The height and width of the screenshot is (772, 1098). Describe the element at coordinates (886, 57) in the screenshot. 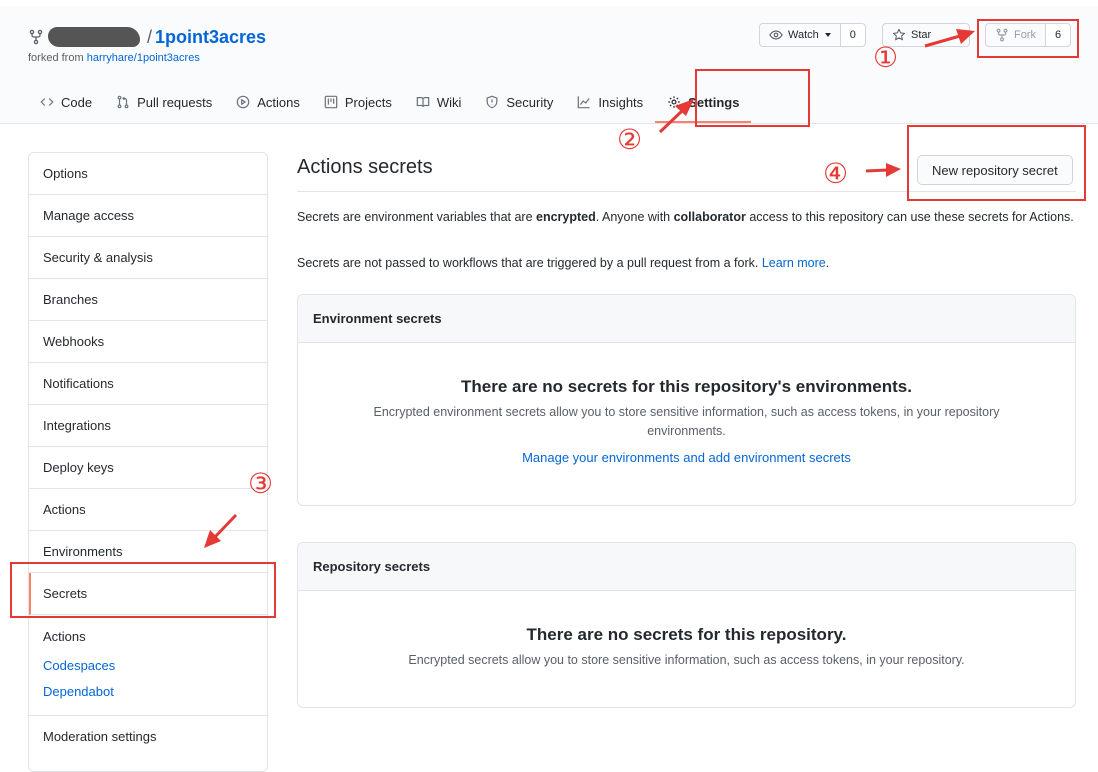

I see `annotation-step-1: ①` at that location.